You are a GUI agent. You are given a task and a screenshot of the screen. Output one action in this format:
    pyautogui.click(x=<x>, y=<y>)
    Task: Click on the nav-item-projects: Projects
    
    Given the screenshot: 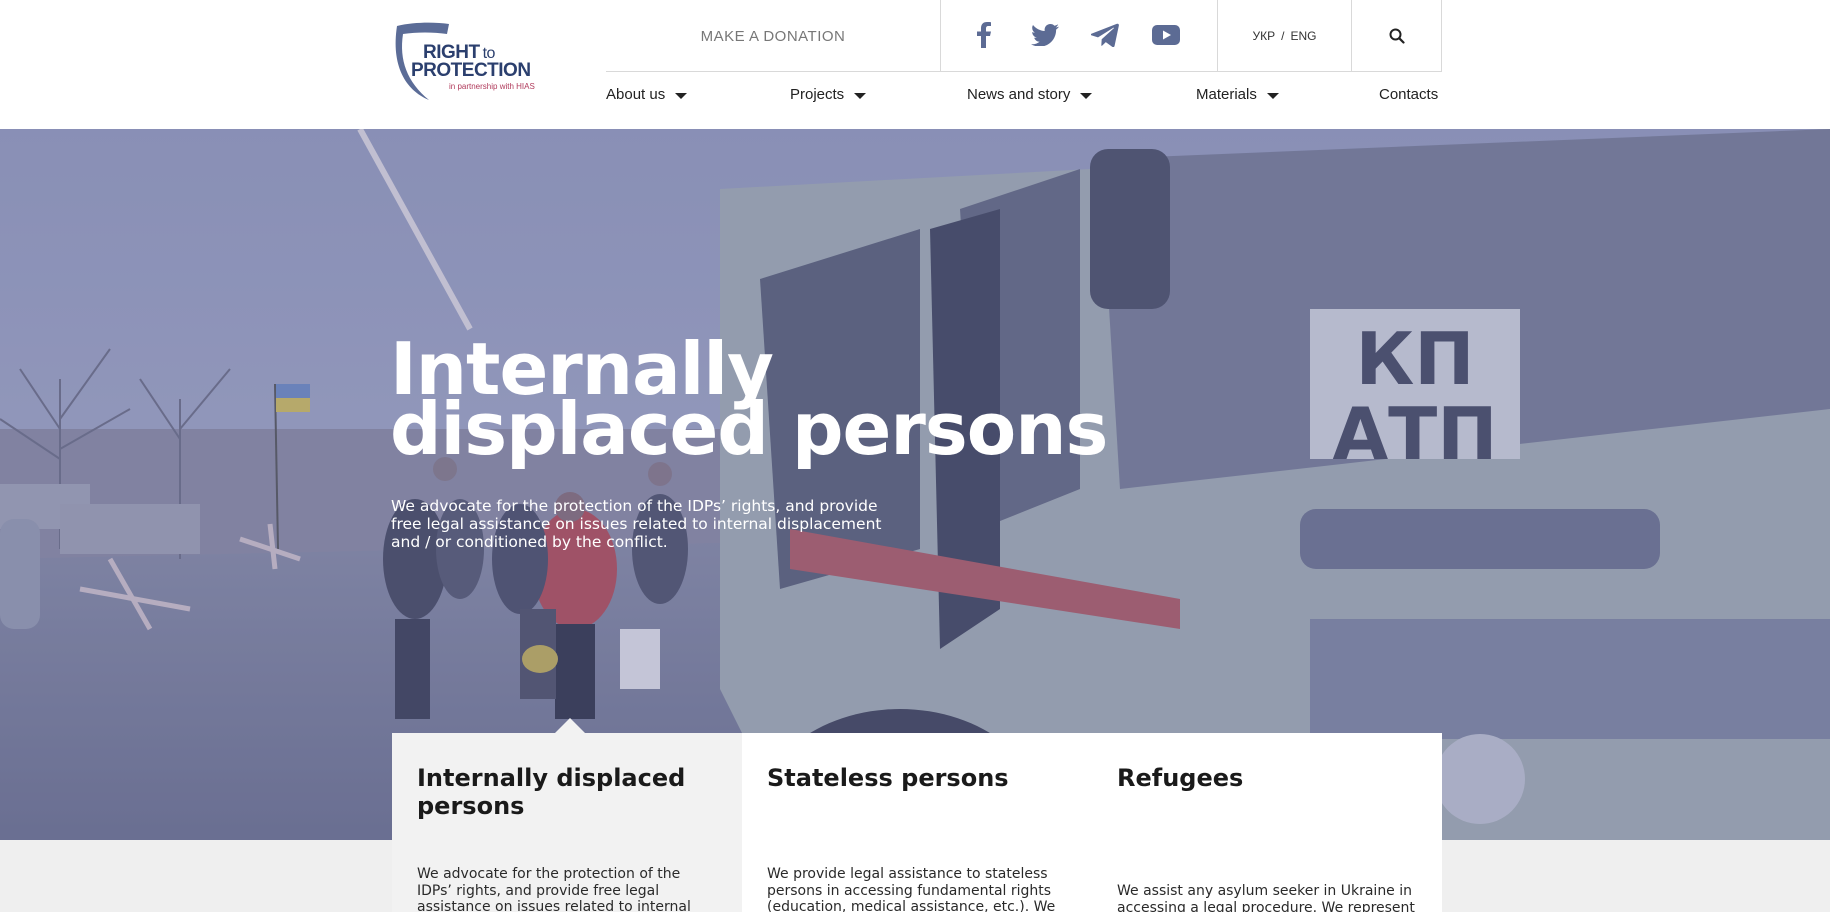 What is the action you would take?
    pyautogui.click(x=828, y=94)
    